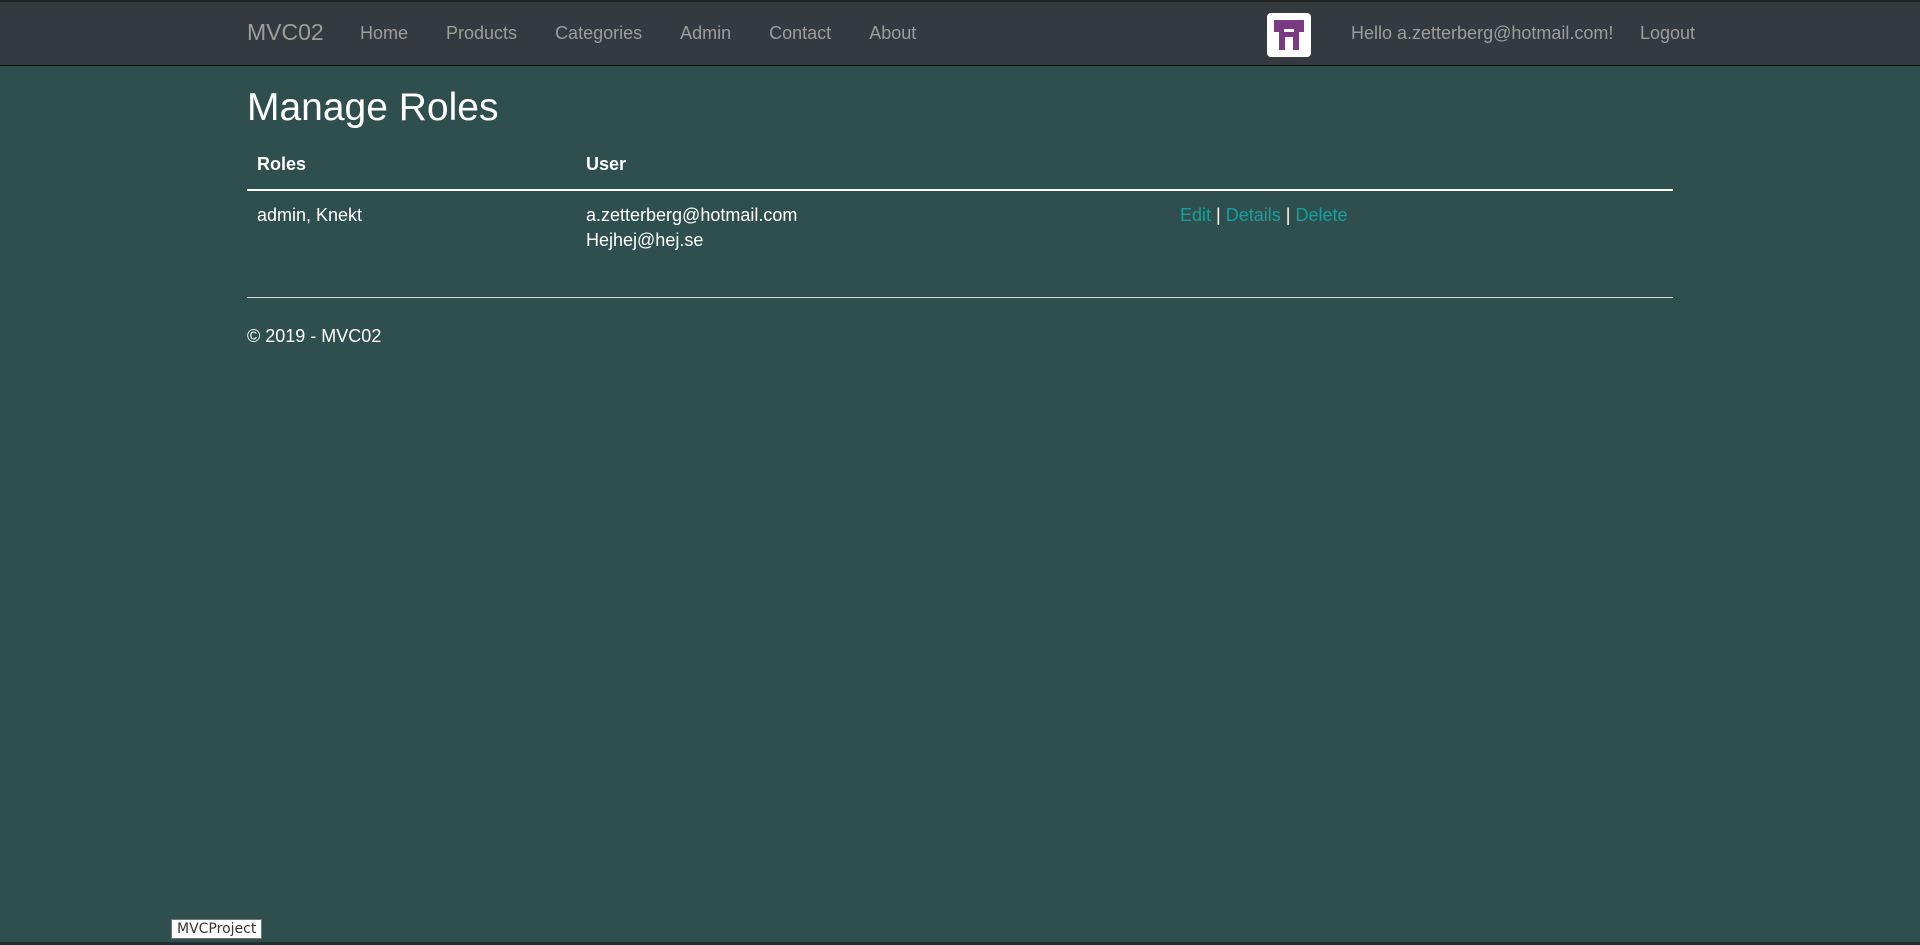  I want to click on details-link: Details, so click(1253, 215).